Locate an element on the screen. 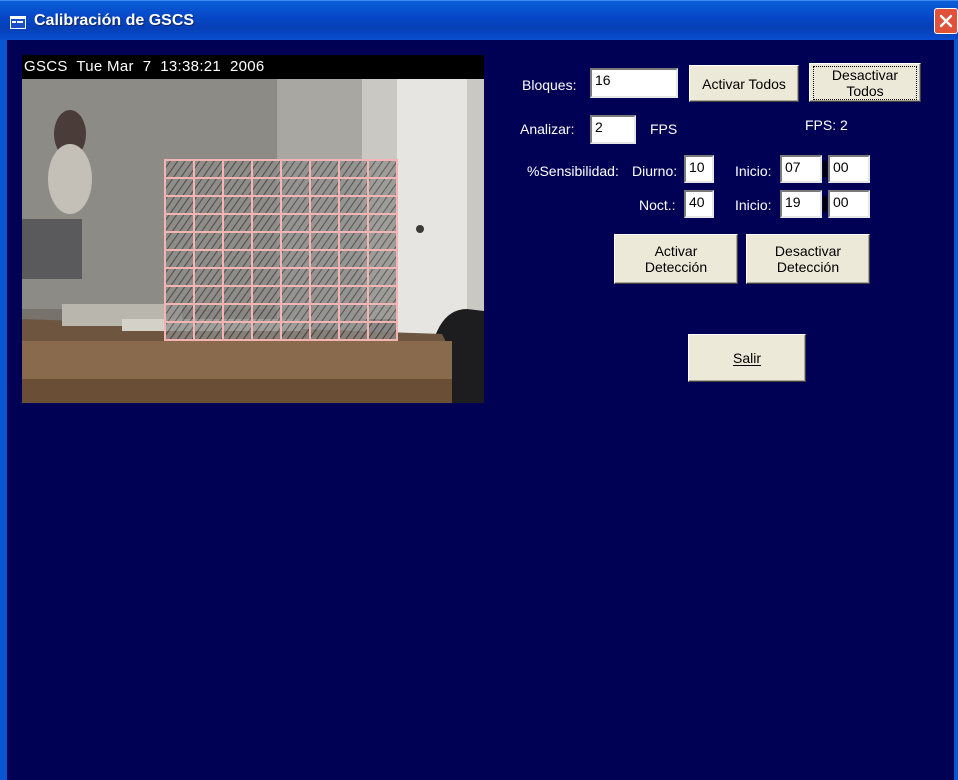  bloques-input: 16 is located at coordinates (634, 83).